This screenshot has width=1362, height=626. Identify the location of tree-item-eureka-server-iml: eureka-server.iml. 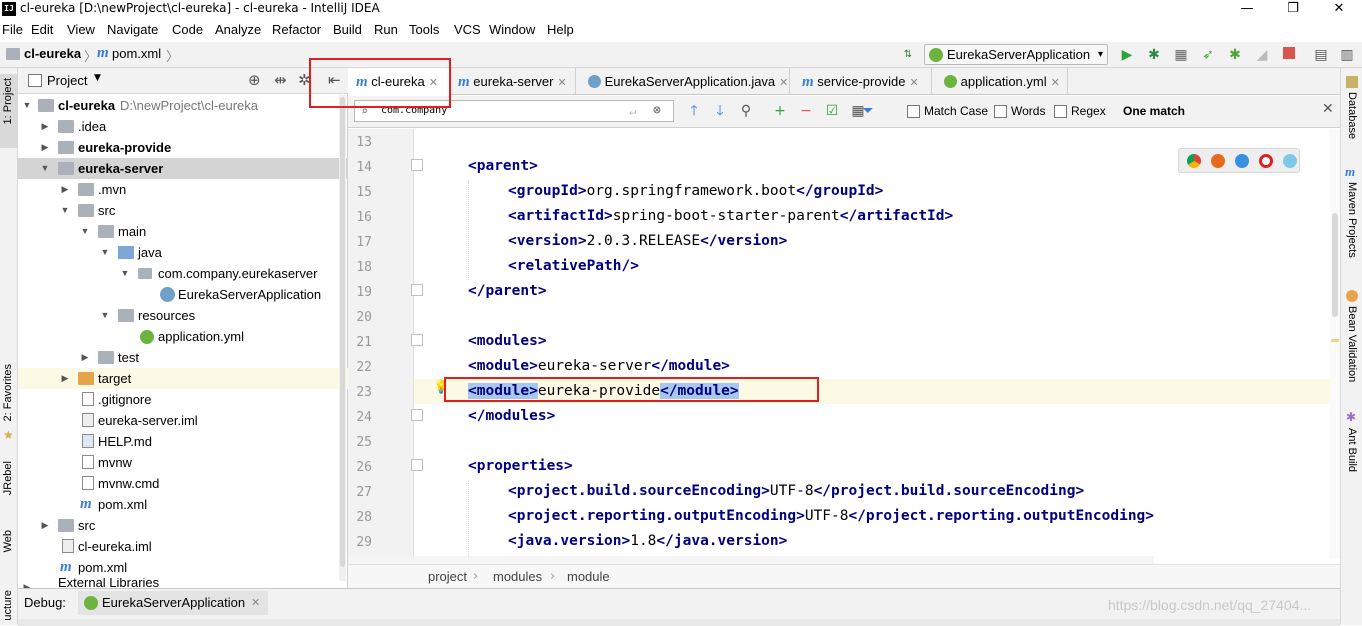
(183, 420).